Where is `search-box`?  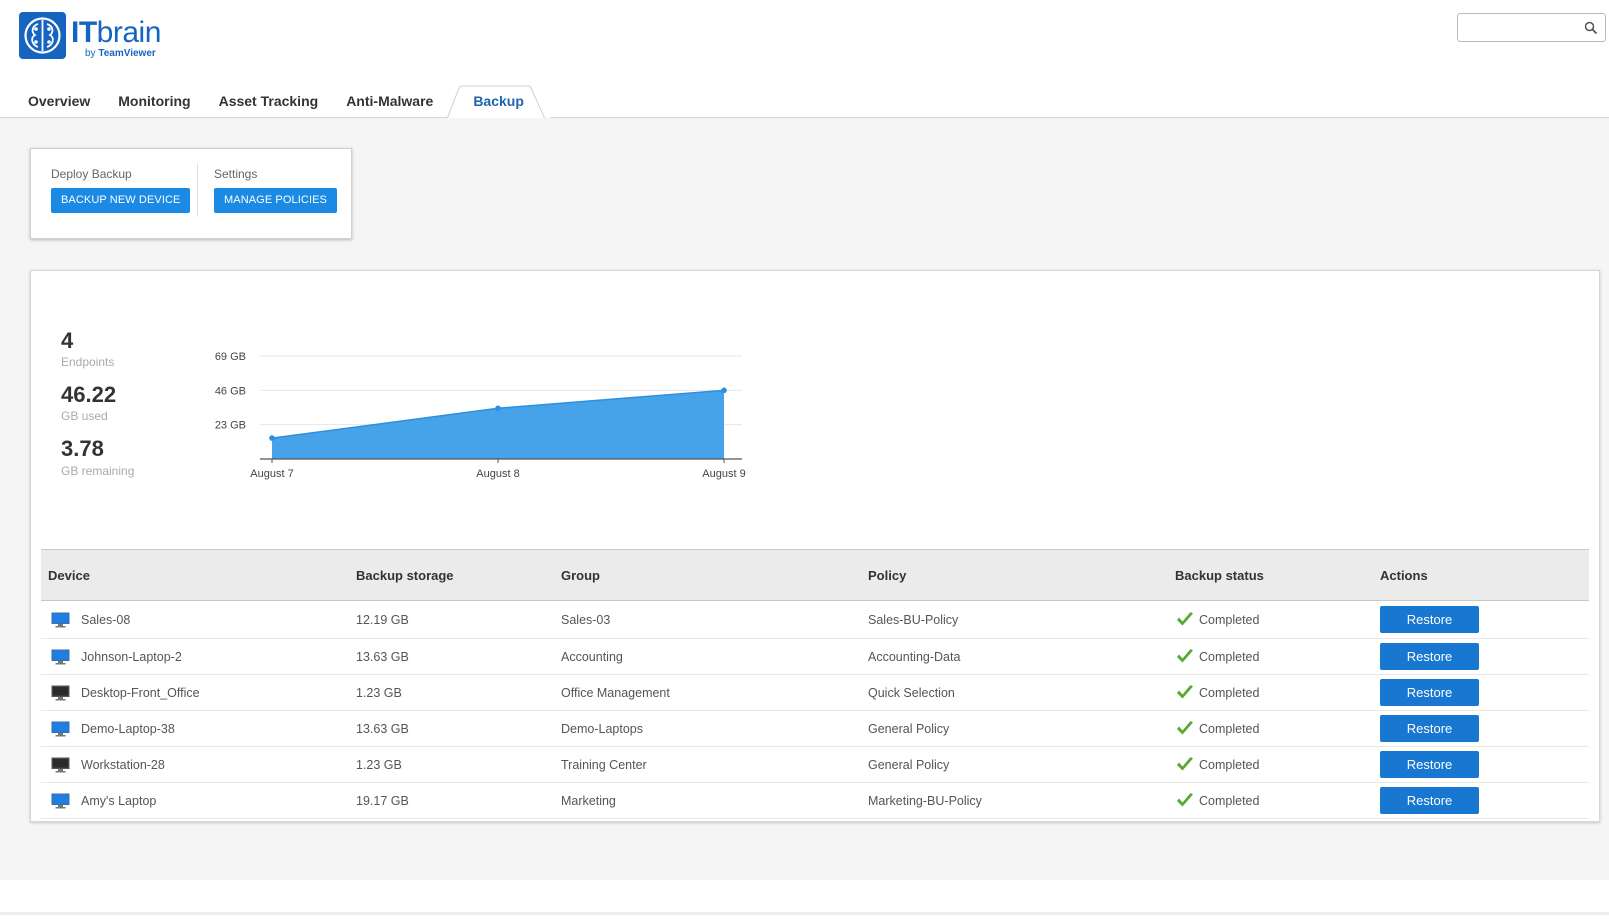
search-box is located at coordinates (1531, 27).